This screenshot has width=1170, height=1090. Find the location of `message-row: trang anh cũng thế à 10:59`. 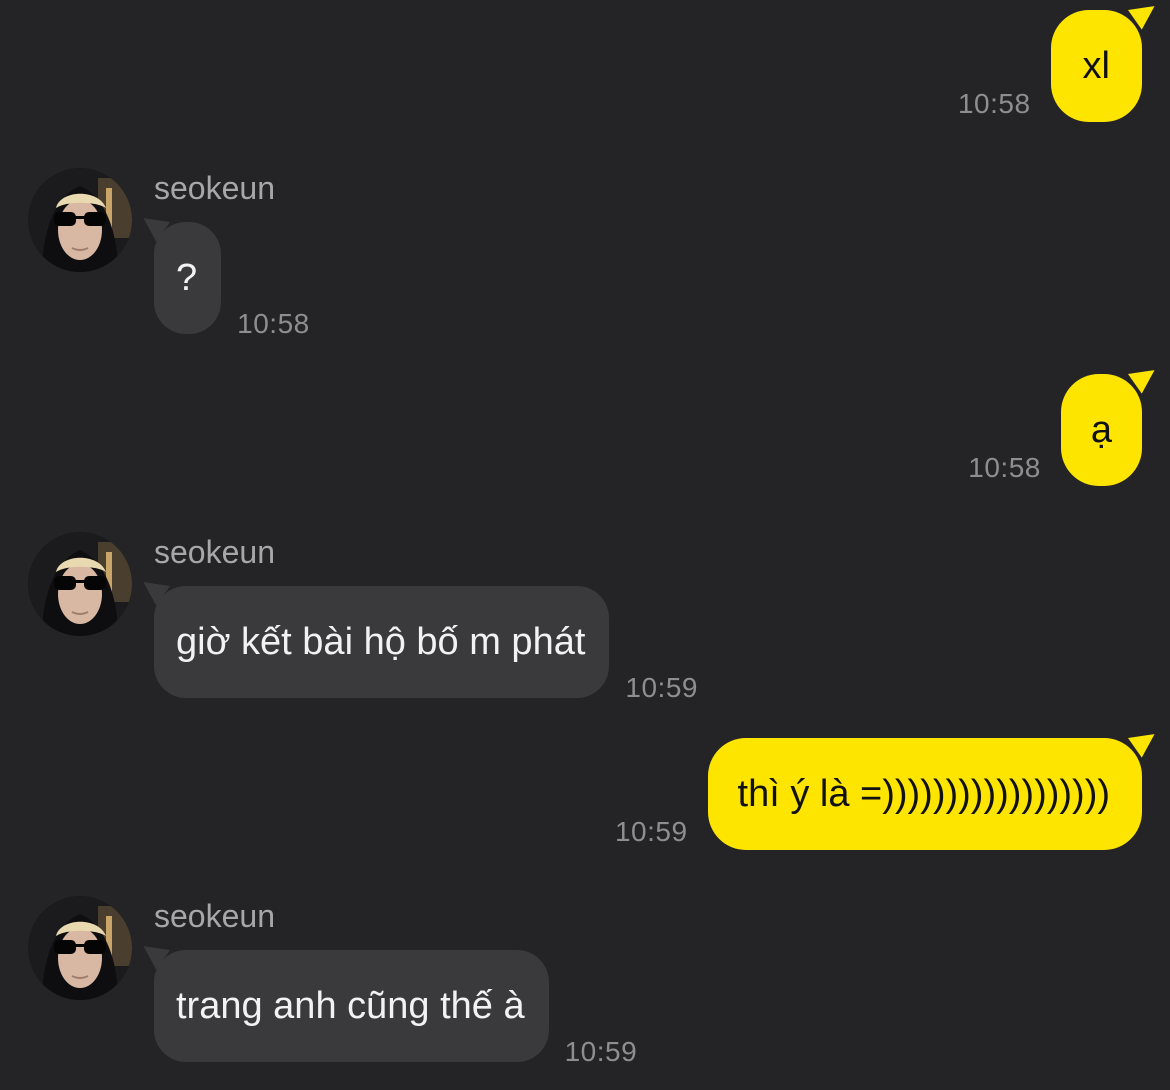

message-row: trang anh cũng thế à 10:59 is located at coordinates (386, 1001).